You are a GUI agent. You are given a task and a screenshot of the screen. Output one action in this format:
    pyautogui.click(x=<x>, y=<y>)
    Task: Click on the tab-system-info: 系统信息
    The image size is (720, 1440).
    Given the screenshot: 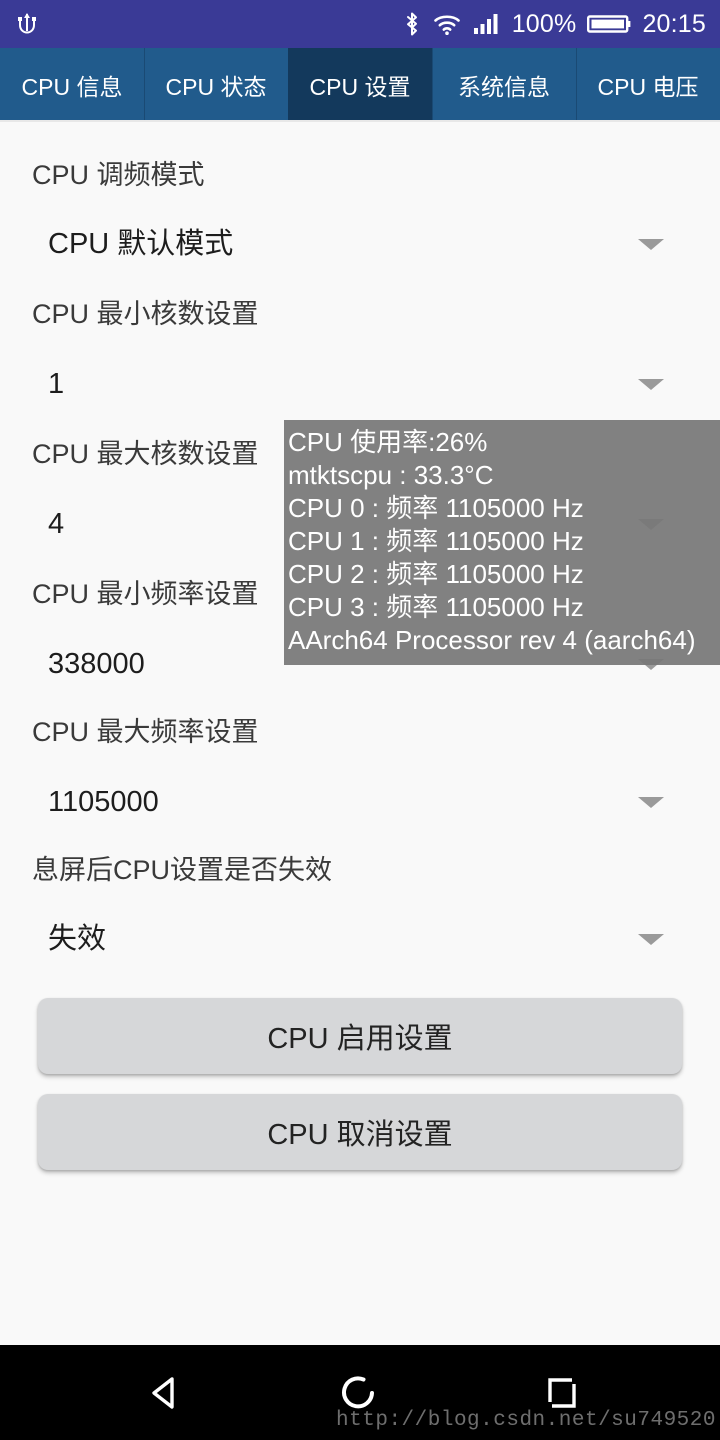 What is the action you would take?
    pyautogui.click(x=504, y=85)
    